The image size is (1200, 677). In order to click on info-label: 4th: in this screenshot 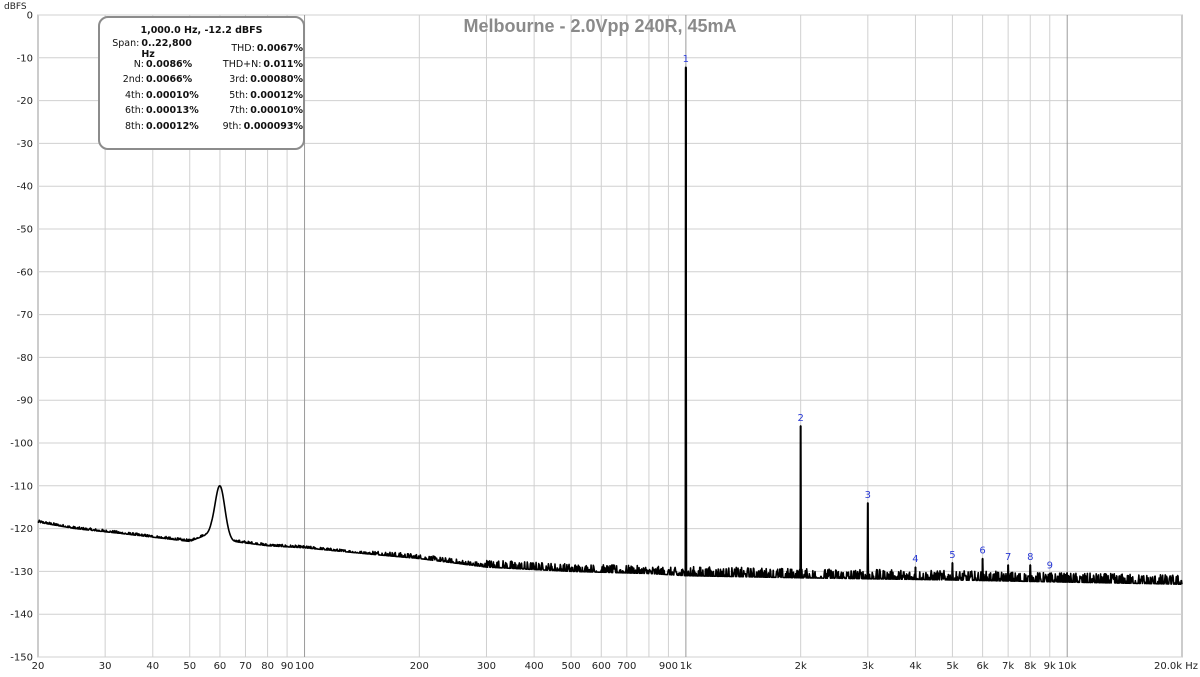, I will do `click(134, 95)`.